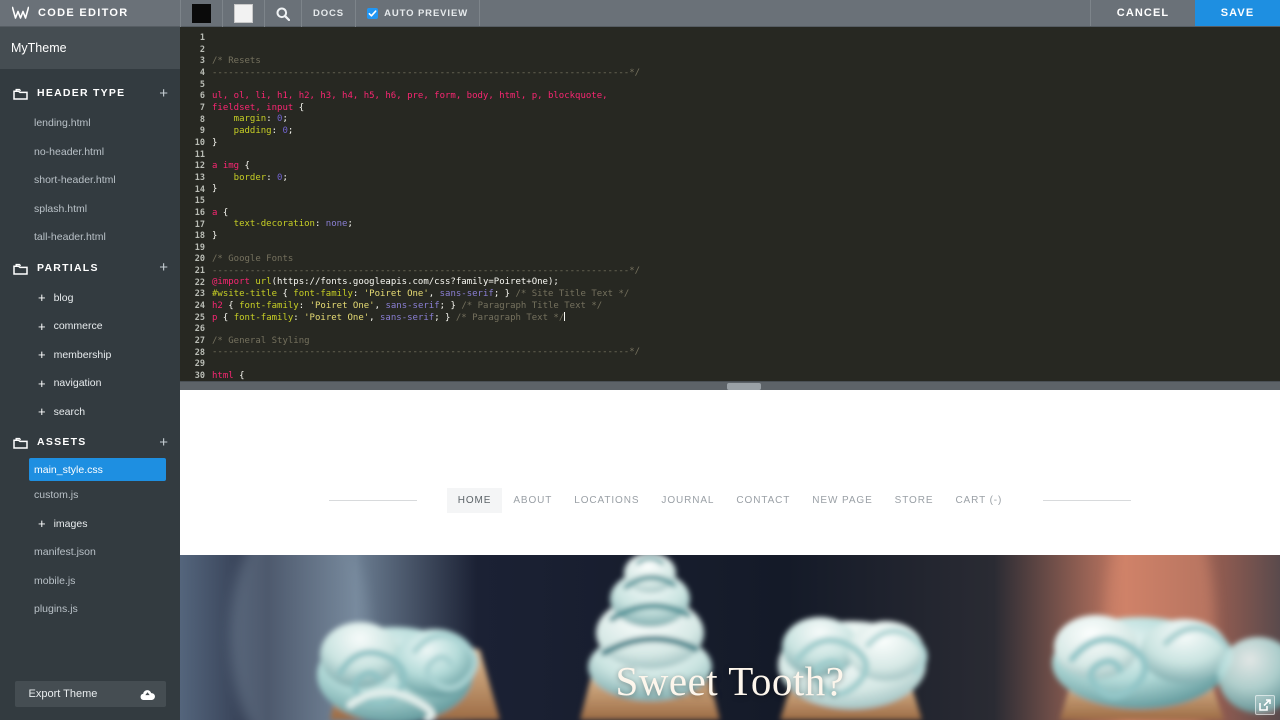 Image resolution: width=1280 pixels, height=720 pixels. I want to click on code-token: {, so click(244, 166).